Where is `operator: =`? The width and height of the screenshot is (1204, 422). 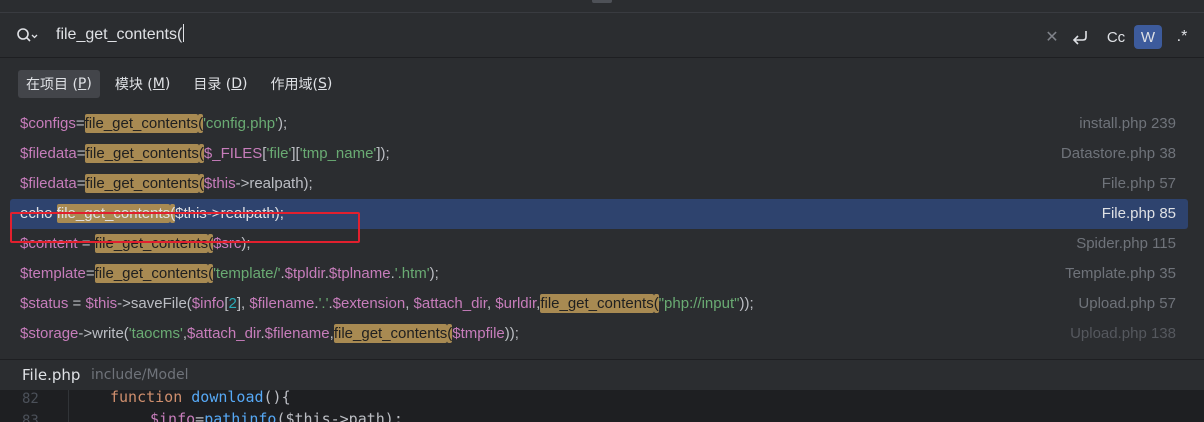 operator: = is located at coordinates (200, 416).